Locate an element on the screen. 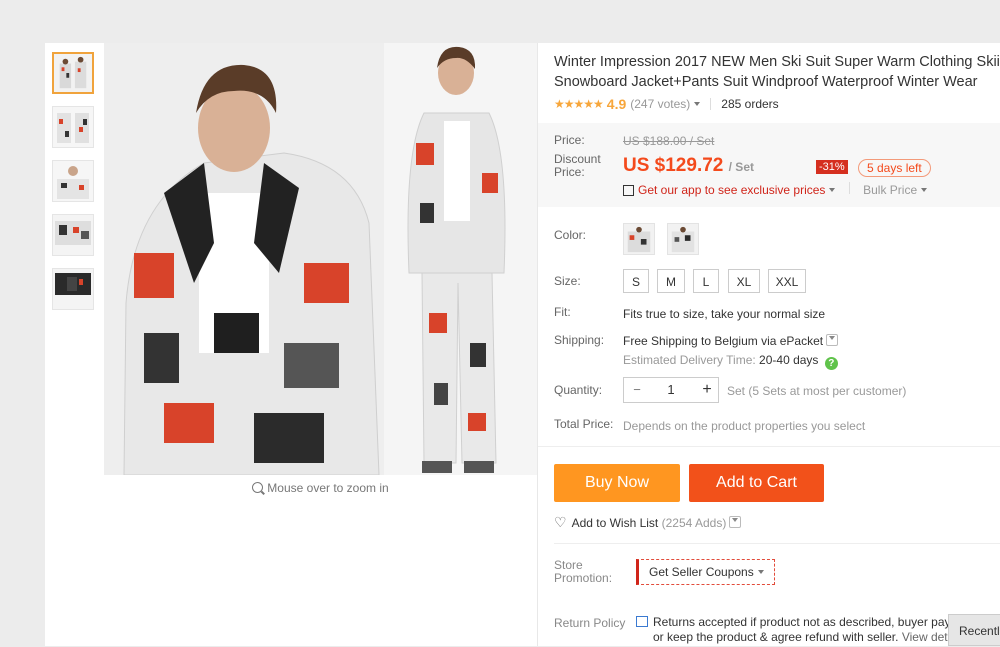 This screenshot has width=1000, height=647. rating-row: ★★★★★ 4.9 (247 votes) 285 orders is located at coordinates (777, 104).